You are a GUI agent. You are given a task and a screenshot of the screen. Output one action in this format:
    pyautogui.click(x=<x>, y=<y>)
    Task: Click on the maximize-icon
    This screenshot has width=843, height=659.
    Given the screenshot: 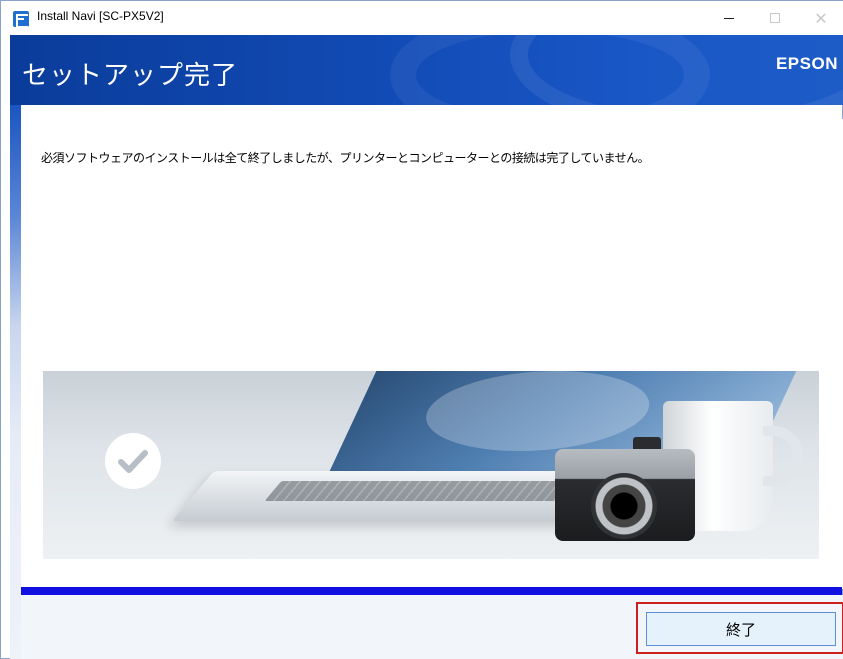 What is the action you would take?
    pyautogui.click(x=775, y=18)
    